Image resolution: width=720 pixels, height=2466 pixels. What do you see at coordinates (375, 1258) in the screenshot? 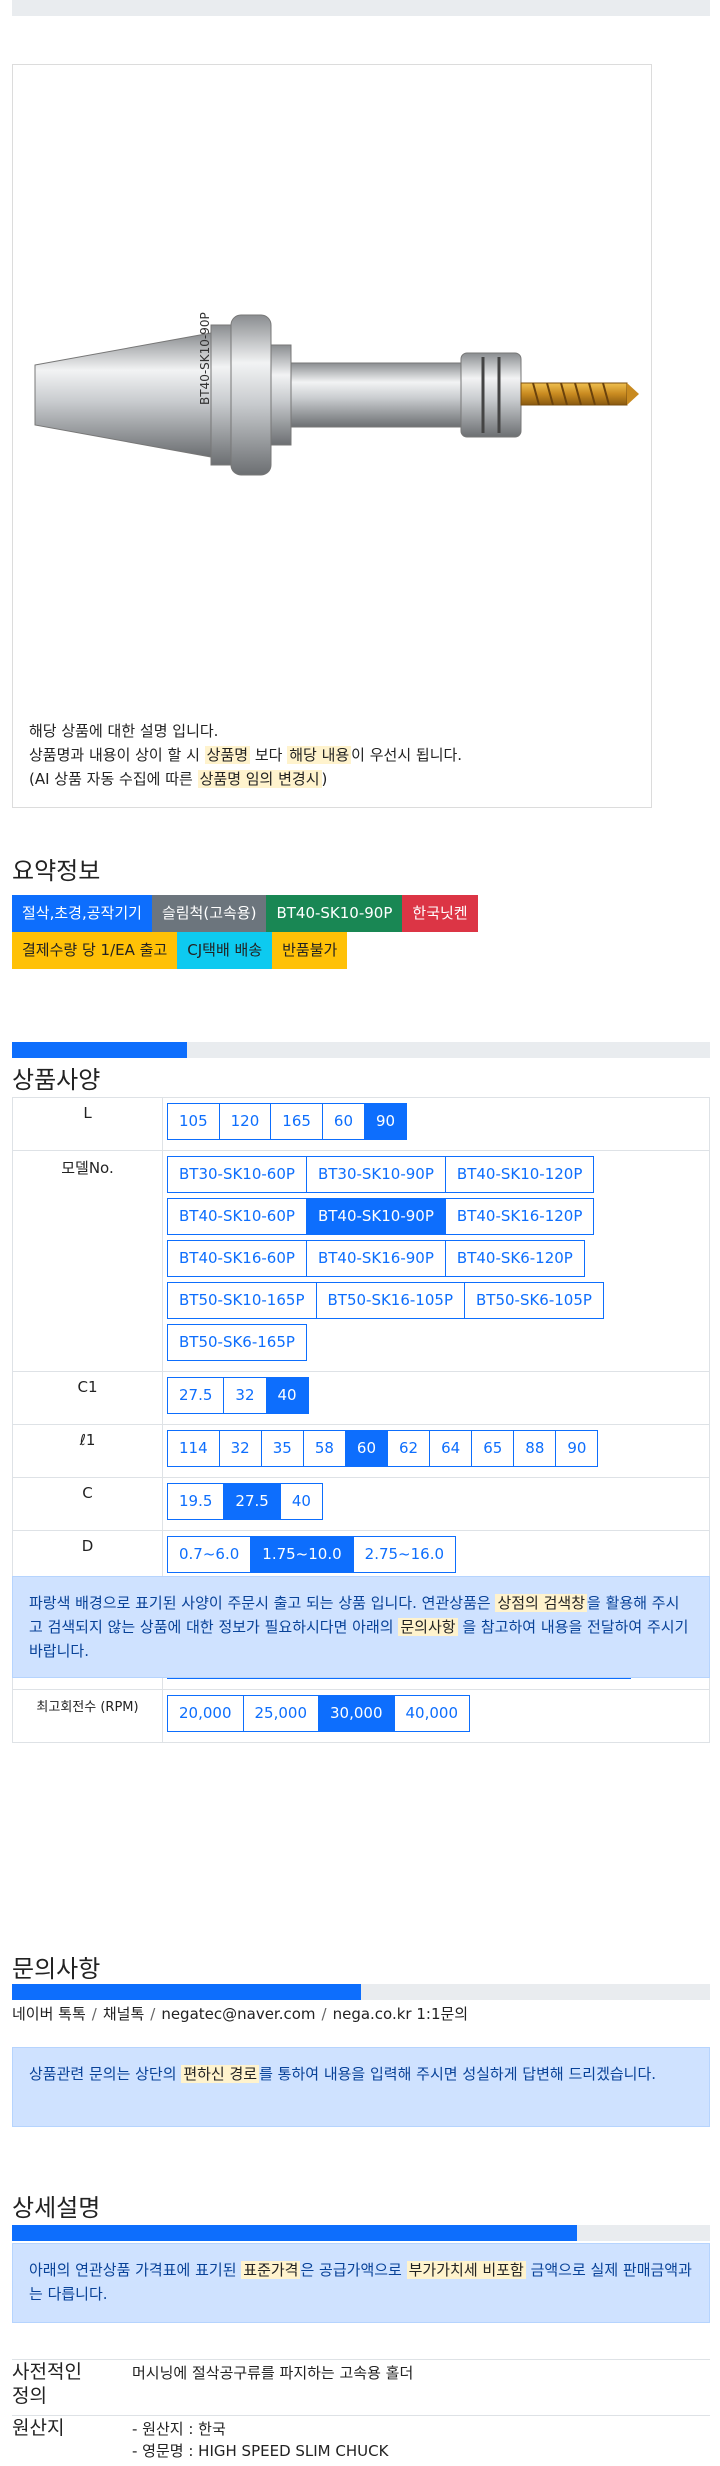
I see `spec-option-button: BT40-SK16-90P` at bounding box center [375, 1258].